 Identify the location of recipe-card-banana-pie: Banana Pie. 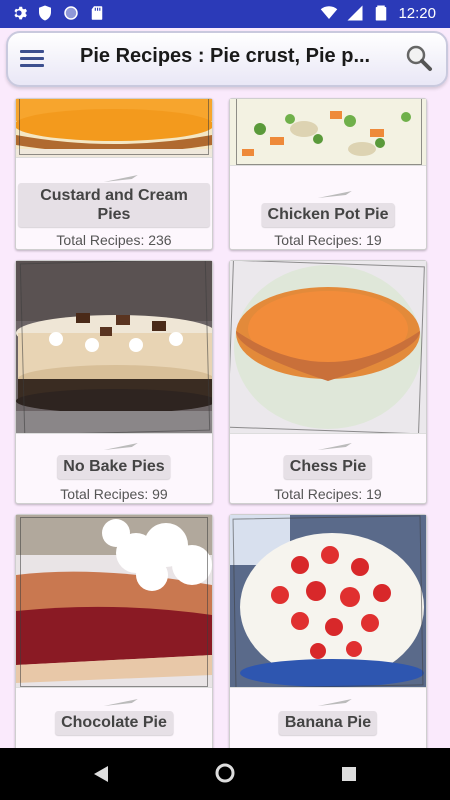
(328, 631).